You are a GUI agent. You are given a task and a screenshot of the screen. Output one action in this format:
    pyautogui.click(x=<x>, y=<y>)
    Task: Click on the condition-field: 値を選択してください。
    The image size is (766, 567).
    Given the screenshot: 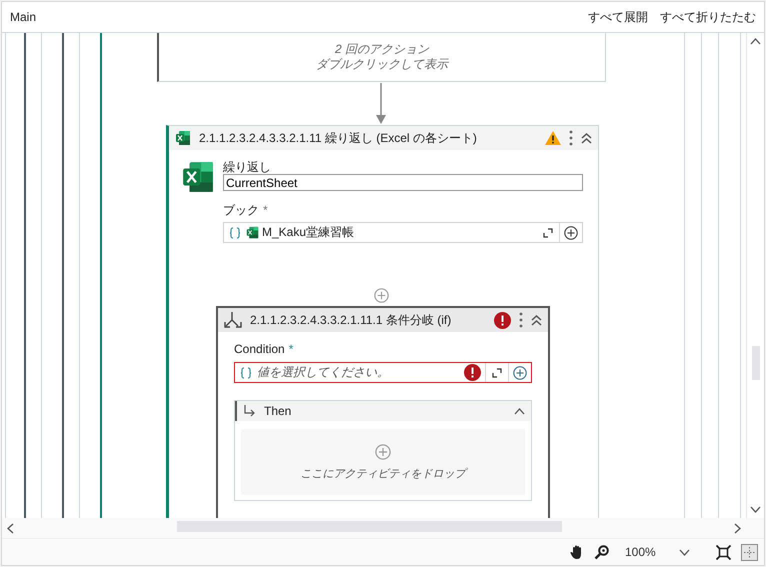 What is the action you would take?
    pyautogui.click(x=383, y=372)
    